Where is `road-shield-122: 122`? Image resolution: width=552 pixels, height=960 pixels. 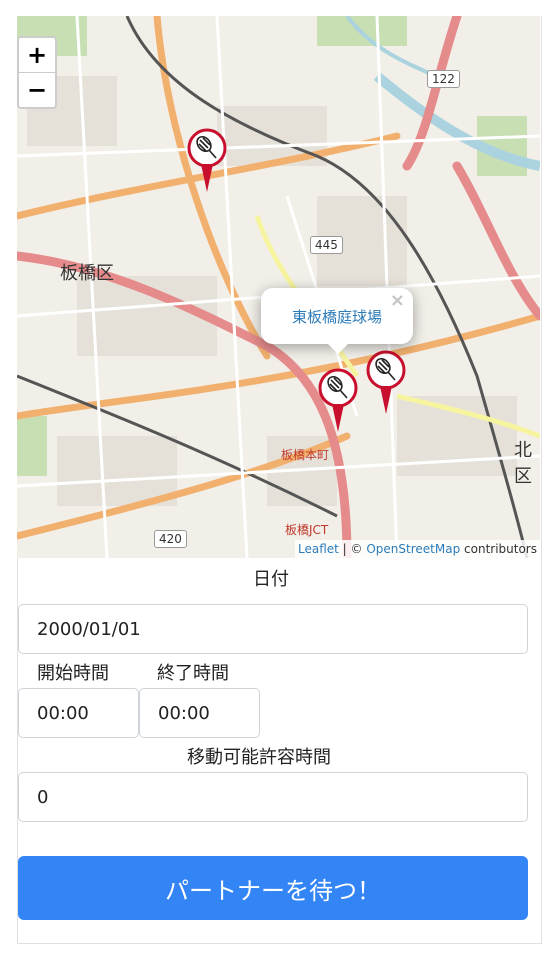
road-shield-122: 122 is located at coordinates (443, 79).